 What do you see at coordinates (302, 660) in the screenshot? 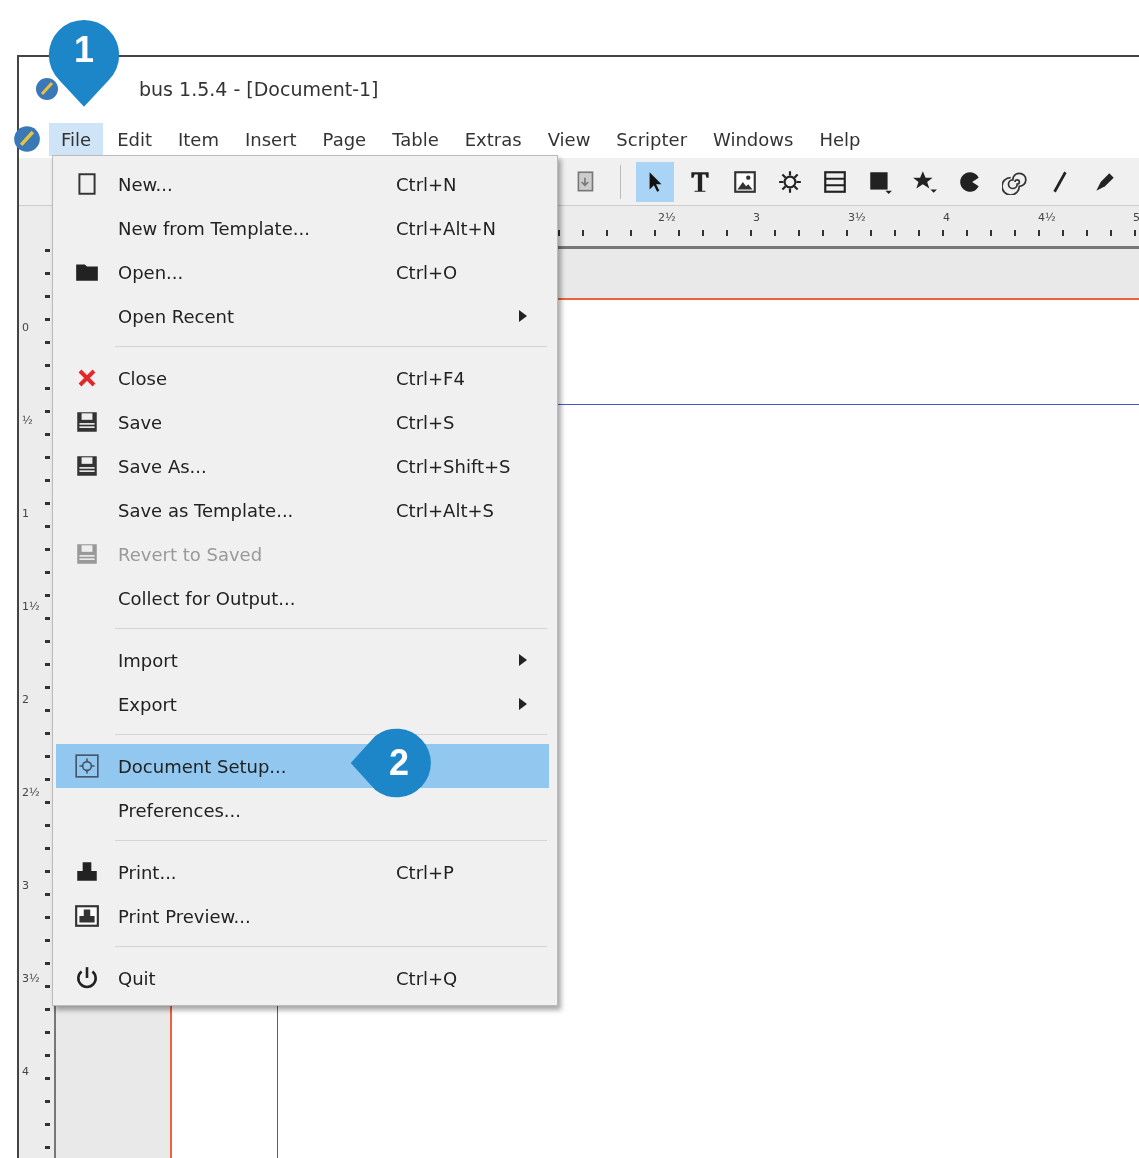
I see `menu-item: Import` at bounding box center [302, 660].